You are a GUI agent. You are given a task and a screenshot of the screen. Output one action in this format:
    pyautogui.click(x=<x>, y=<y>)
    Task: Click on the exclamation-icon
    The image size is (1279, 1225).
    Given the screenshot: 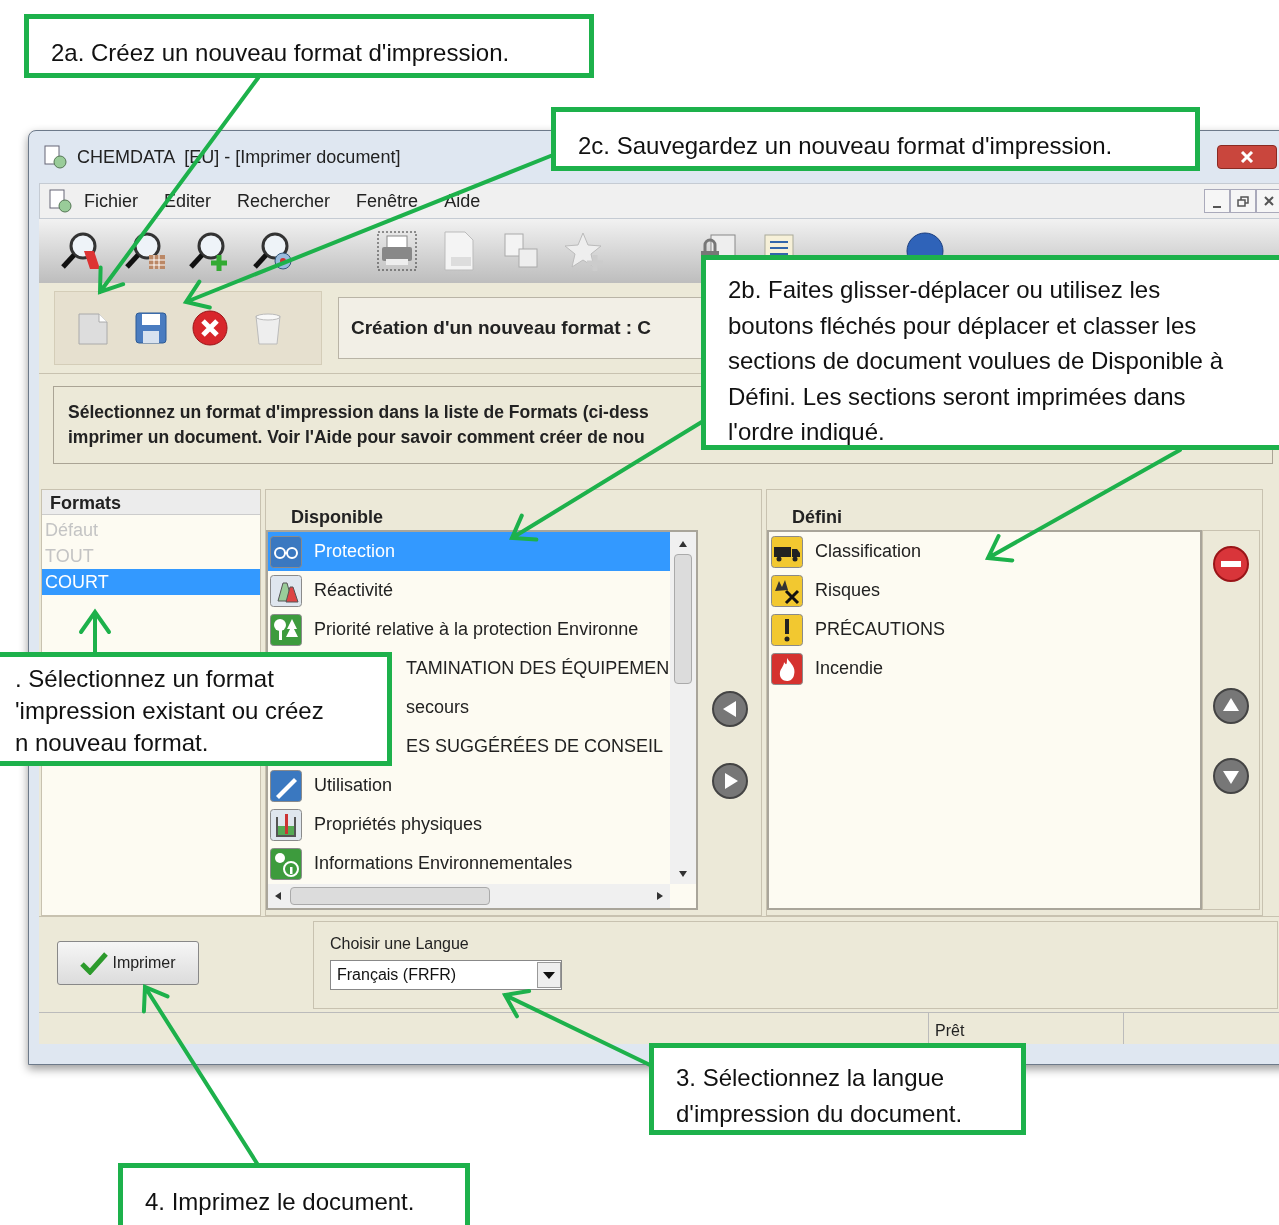 What is the action you would take?
    pyautogui.click(x=787, y=629)
    